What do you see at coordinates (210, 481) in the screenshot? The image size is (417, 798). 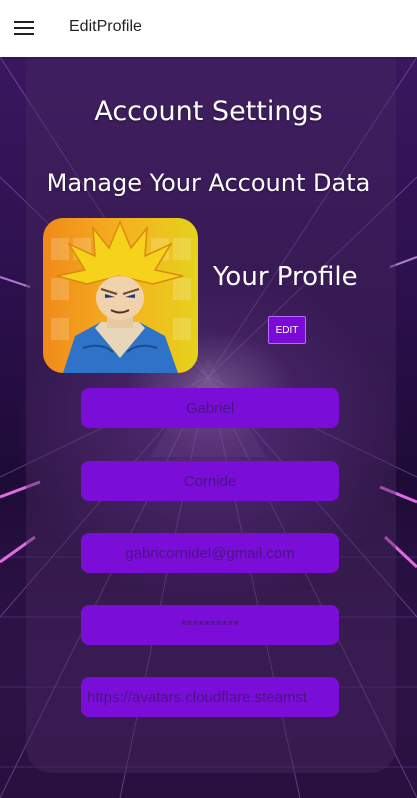 I see `last-name-field: Cornide` at bounding box center [210, 481].